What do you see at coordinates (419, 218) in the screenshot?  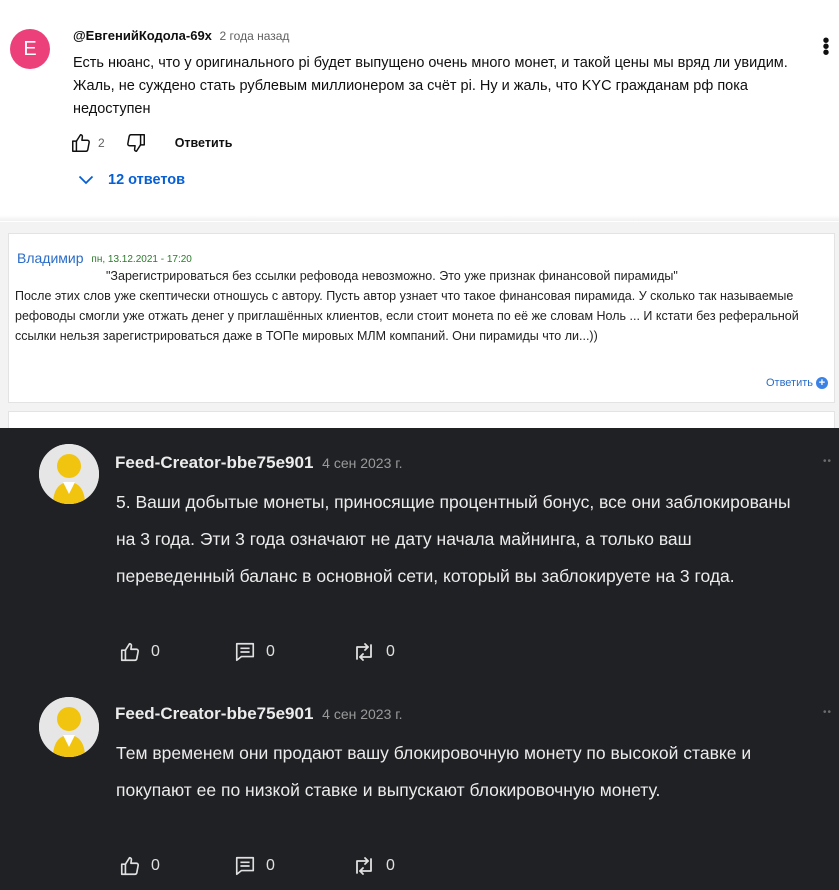 I see `divider` at bounding box center [419, 218].